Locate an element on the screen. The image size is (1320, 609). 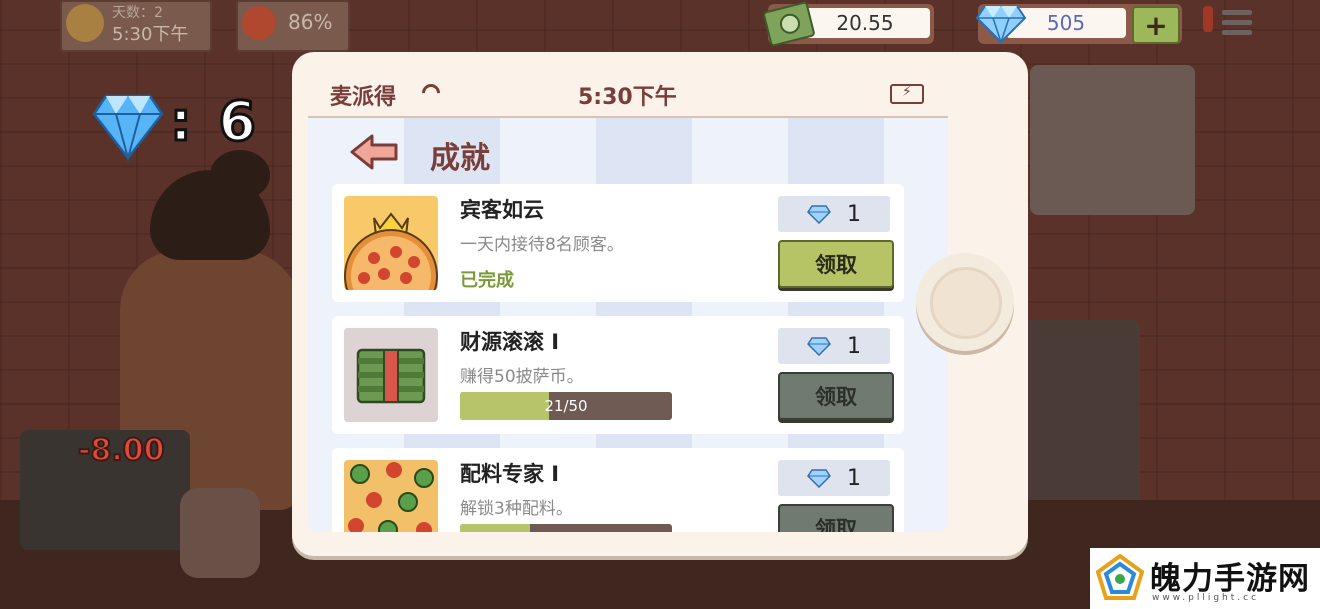
achievement-title: 财源滚滚 I is located at coordinates (510, 342).